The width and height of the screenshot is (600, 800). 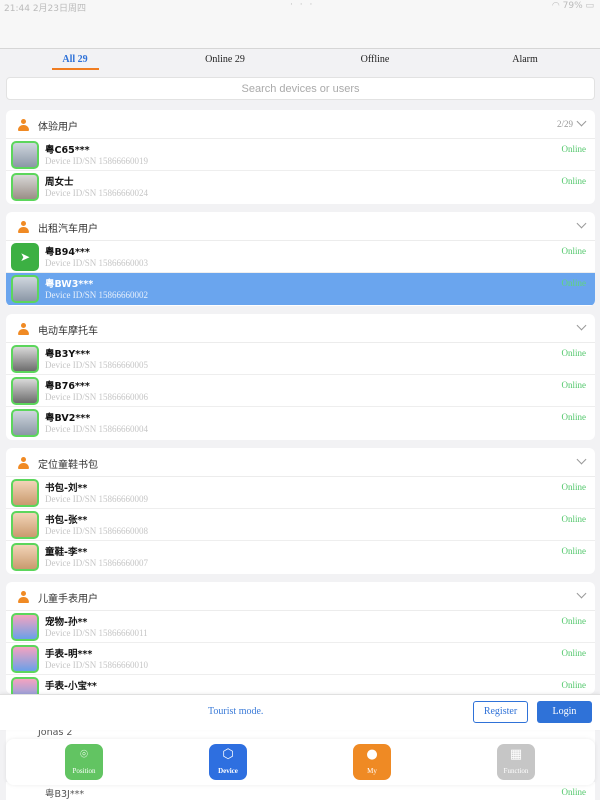 What do you see at coordinates (66, 520) in the screenshot?
I see `device-name: 书包-张**` at bounding box center [66, 520].